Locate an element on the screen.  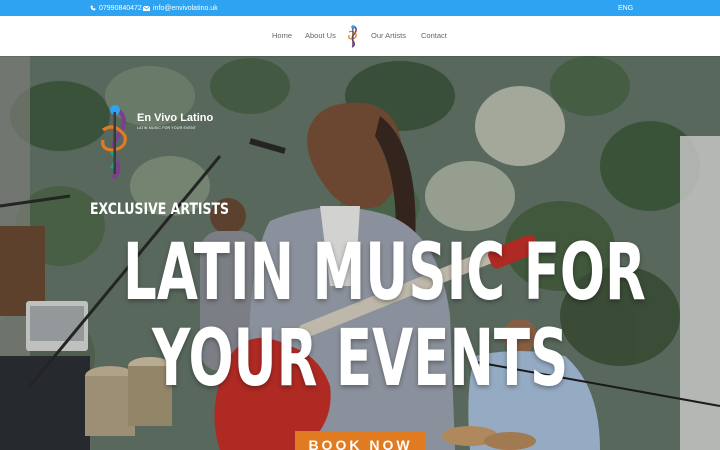
top-info-bar: 07990840472 info@envivolatino.uk ENG is located at coordinates (360, 8).